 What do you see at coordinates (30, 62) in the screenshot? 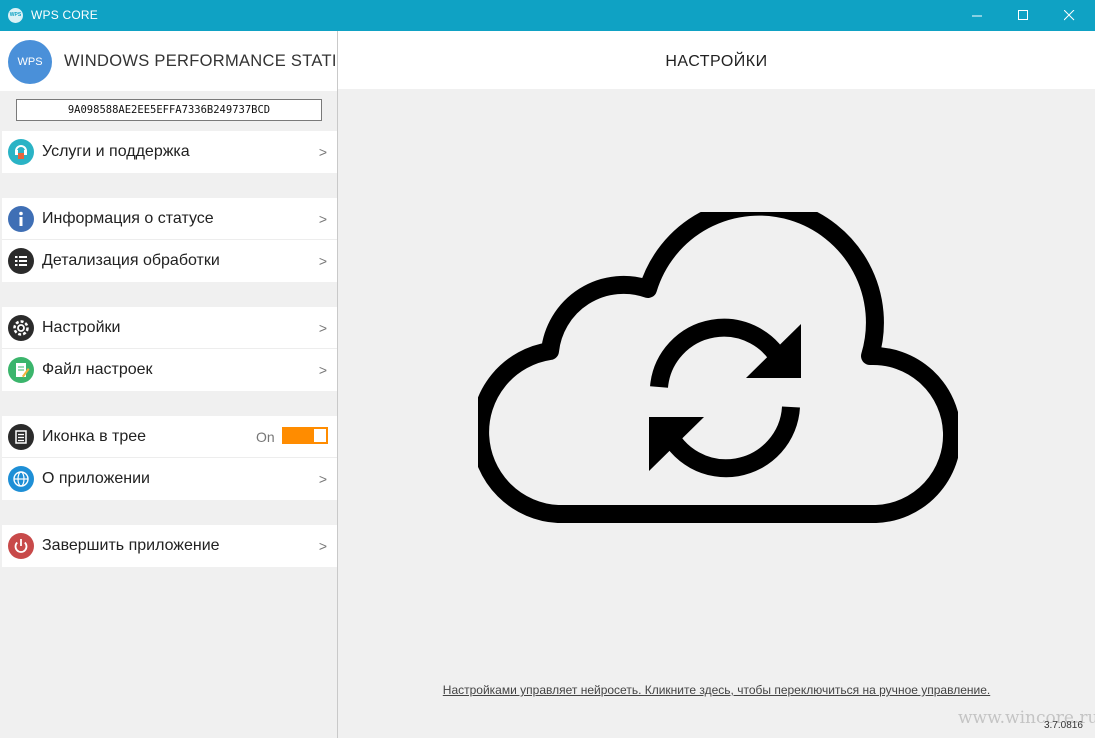
I see `wps-logo: WPS` at bounding box center [30, 62].